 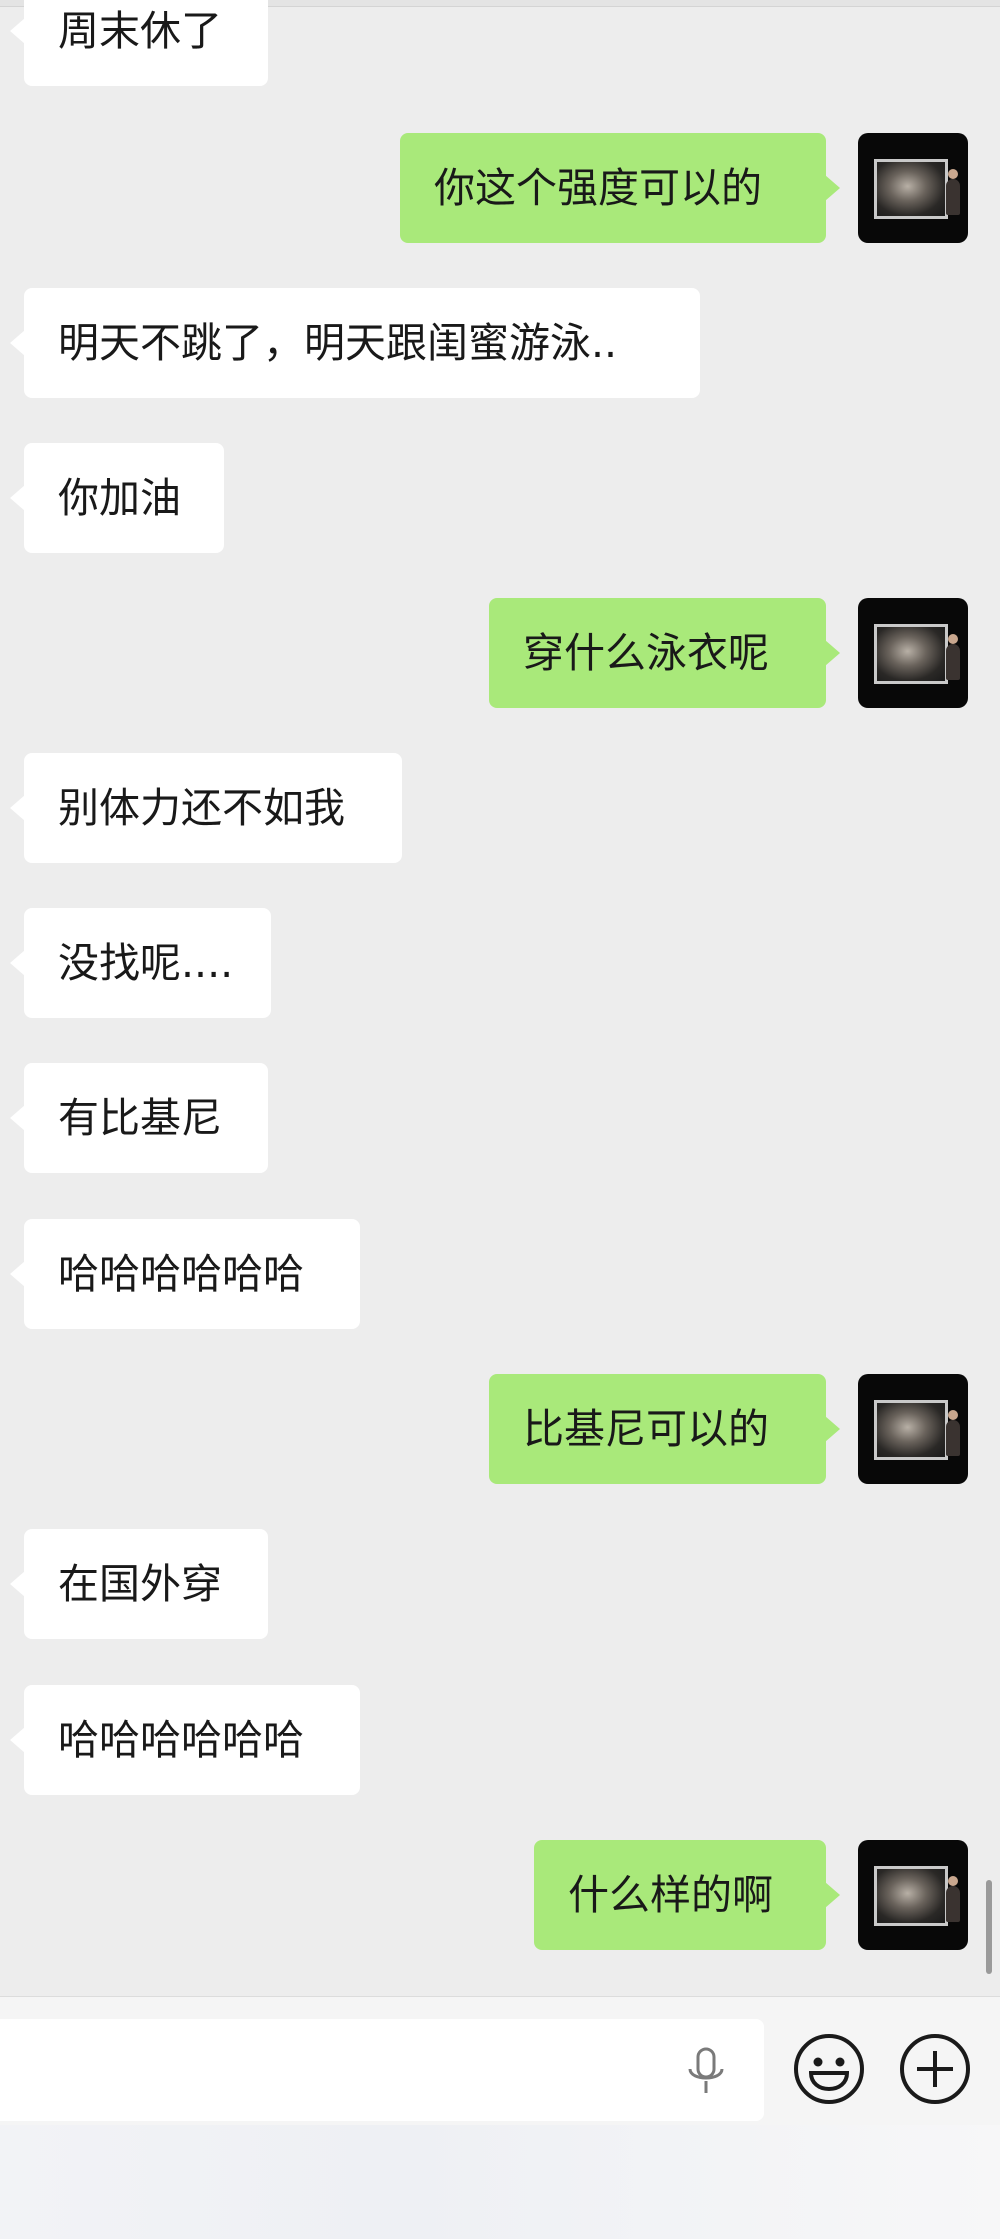 I want to click on message-incoming: 明天不跳了，明天跟闺蜜游泳.., so click(x=355, y=343).